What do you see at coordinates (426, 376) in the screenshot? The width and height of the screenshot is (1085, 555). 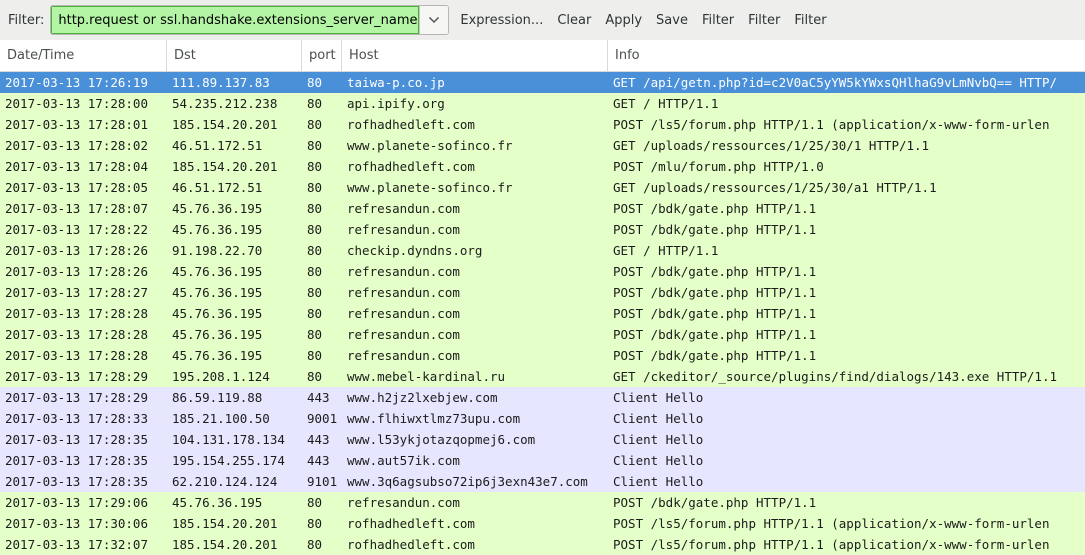 I see `cell-host: www.mebel-kardinal.ru` at bounding box center [426, 376].